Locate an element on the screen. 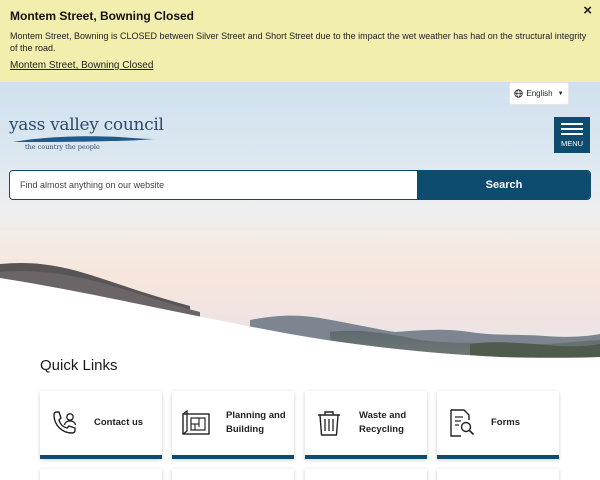 Image resolution: width=600 pixels, height=480 pixels. search-bar: Search is located at coordinates (300, 185).